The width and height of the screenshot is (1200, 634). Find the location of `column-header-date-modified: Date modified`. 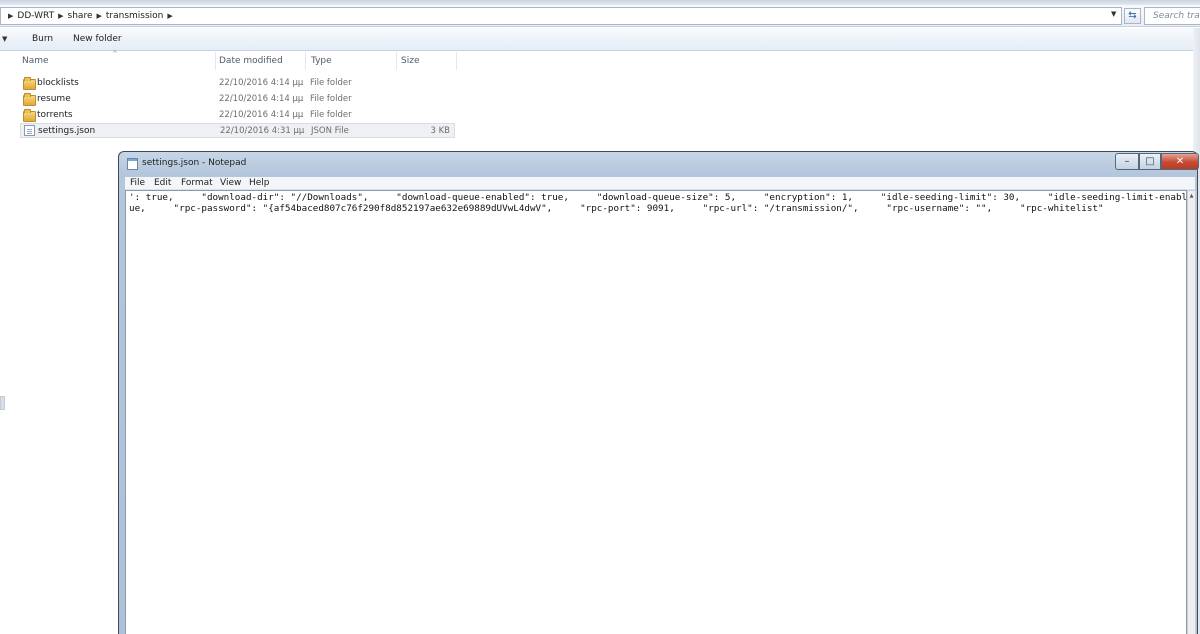

column-header-date-modified: Date modified is located at coordinates (251, 61).